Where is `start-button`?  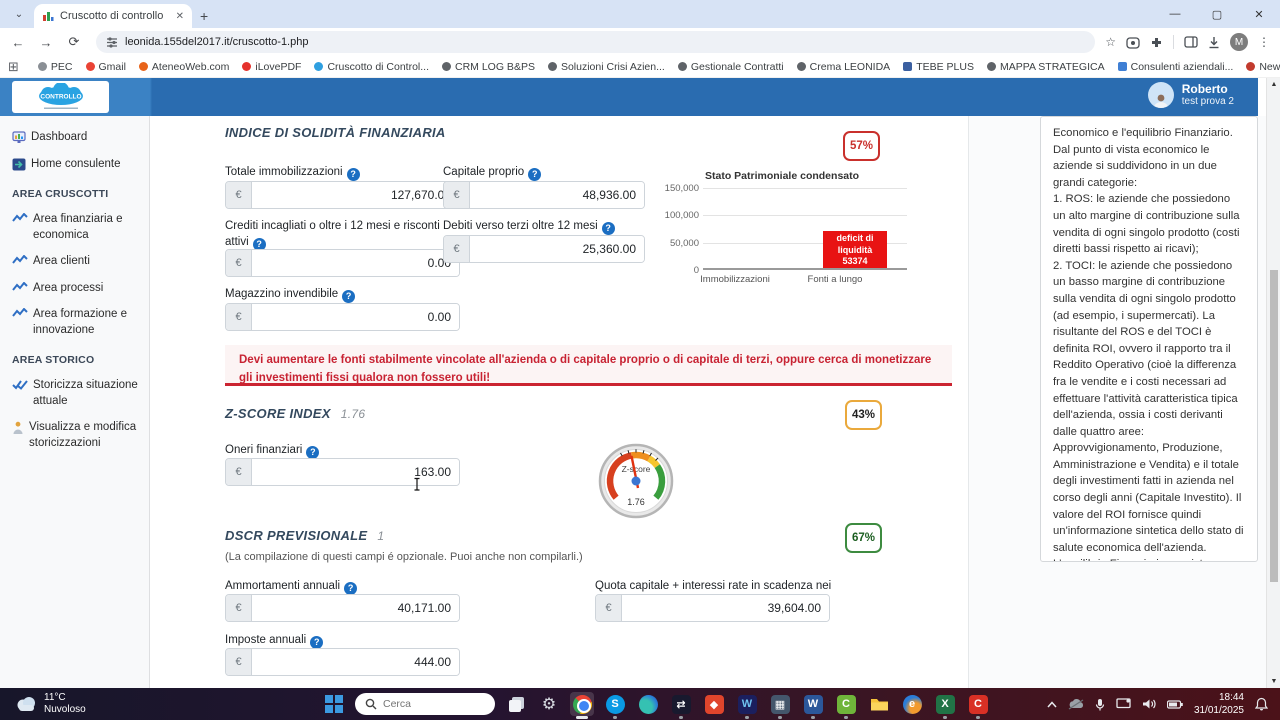
start-button is located at coordinates (334, 704).